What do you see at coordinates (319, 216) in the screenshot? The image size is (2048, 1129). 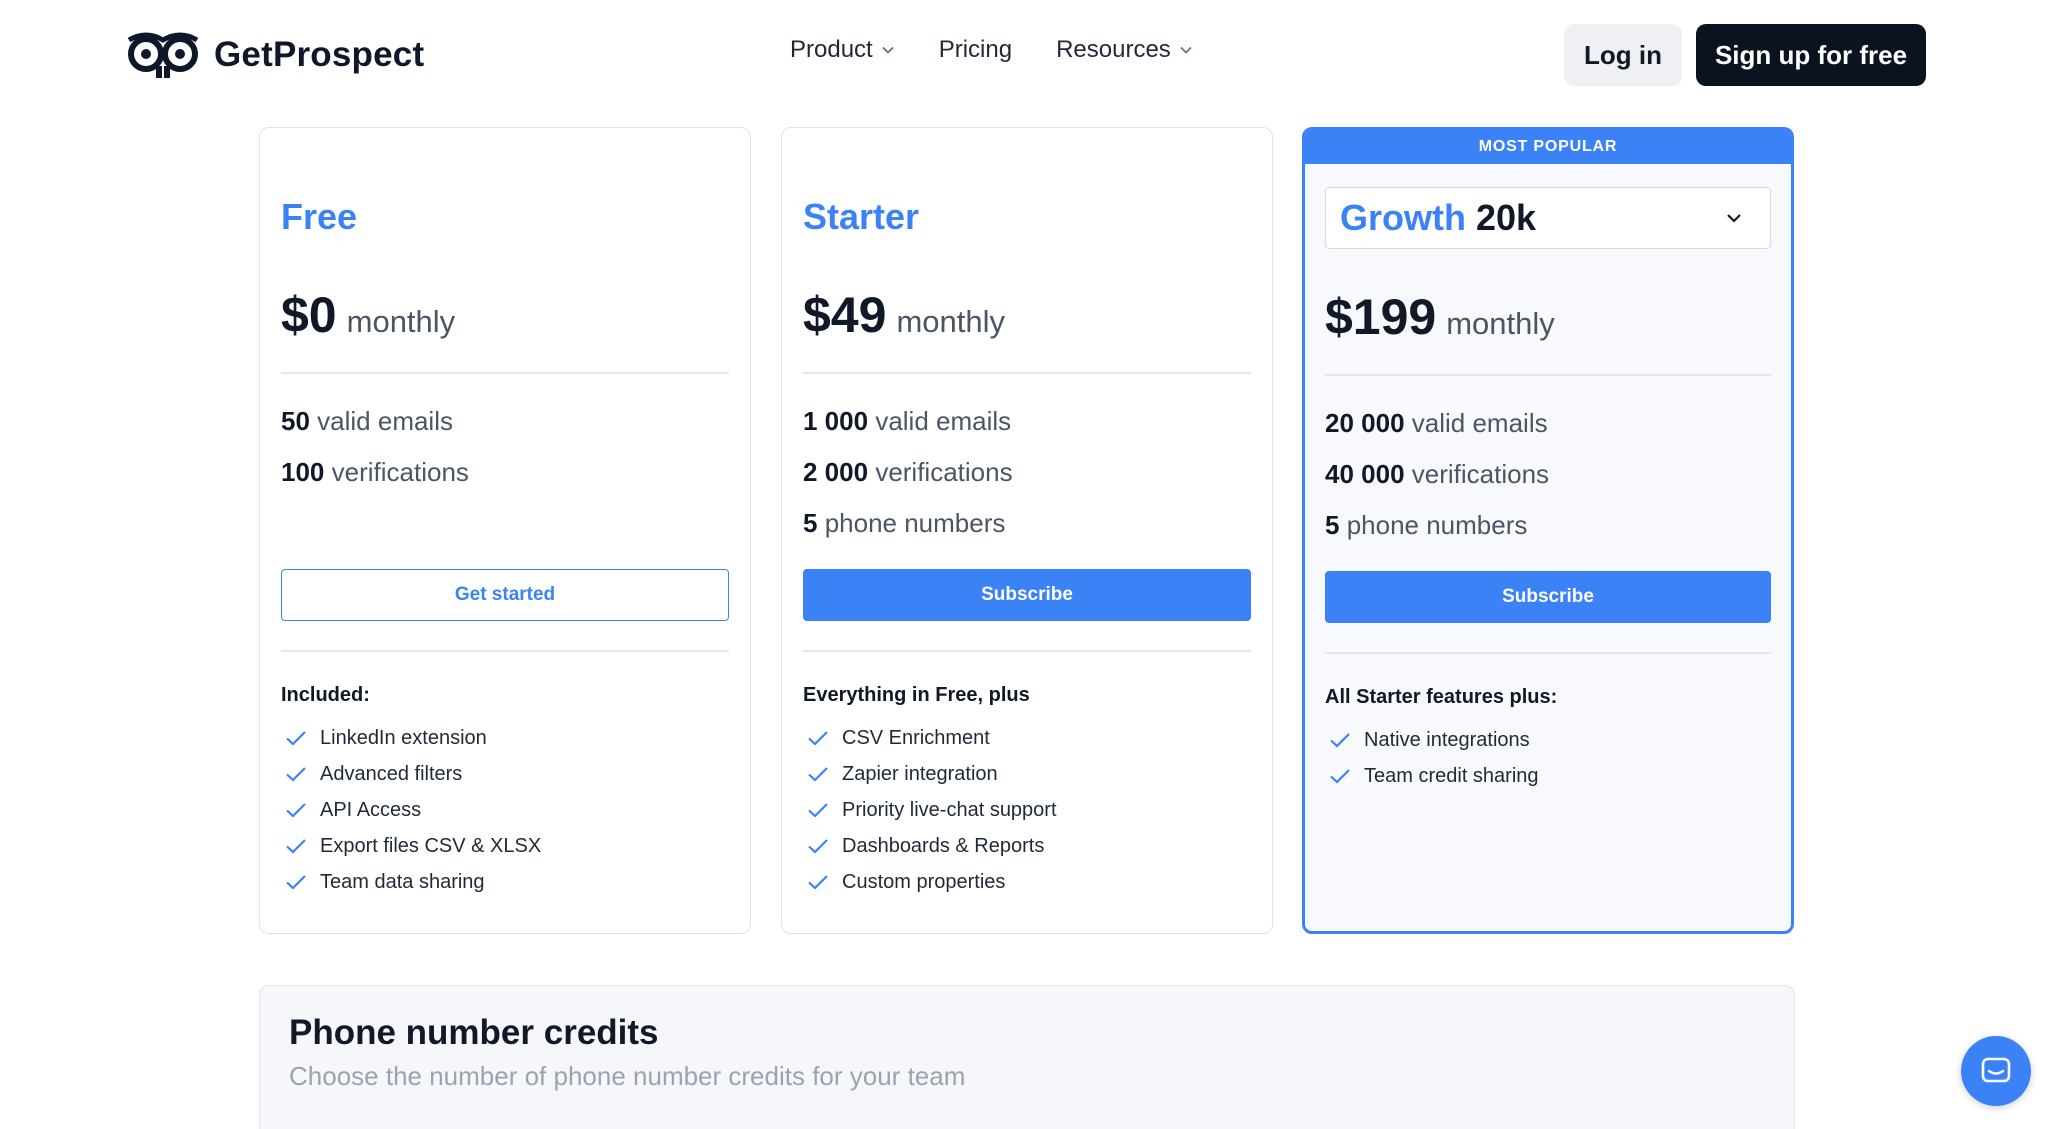 I see `plan-name: Free` at bounding box center [319, 216].